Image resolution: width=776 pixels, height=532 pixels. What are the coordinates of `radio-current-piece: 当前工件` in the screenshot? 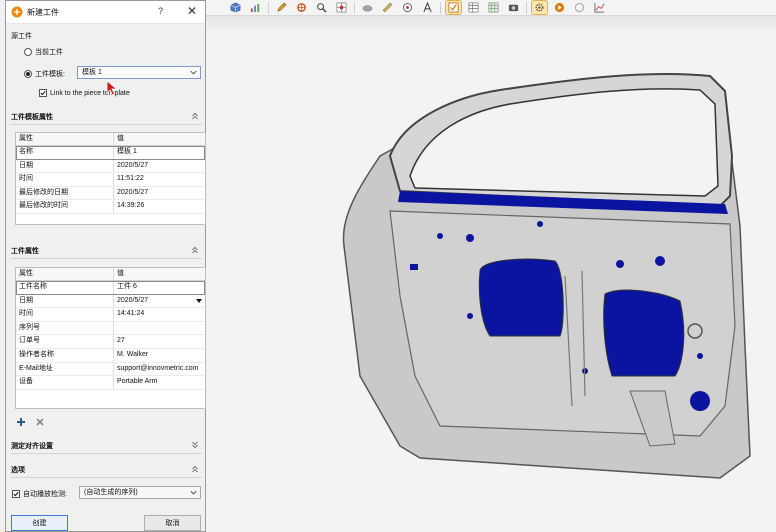 It's located at (43, 52).